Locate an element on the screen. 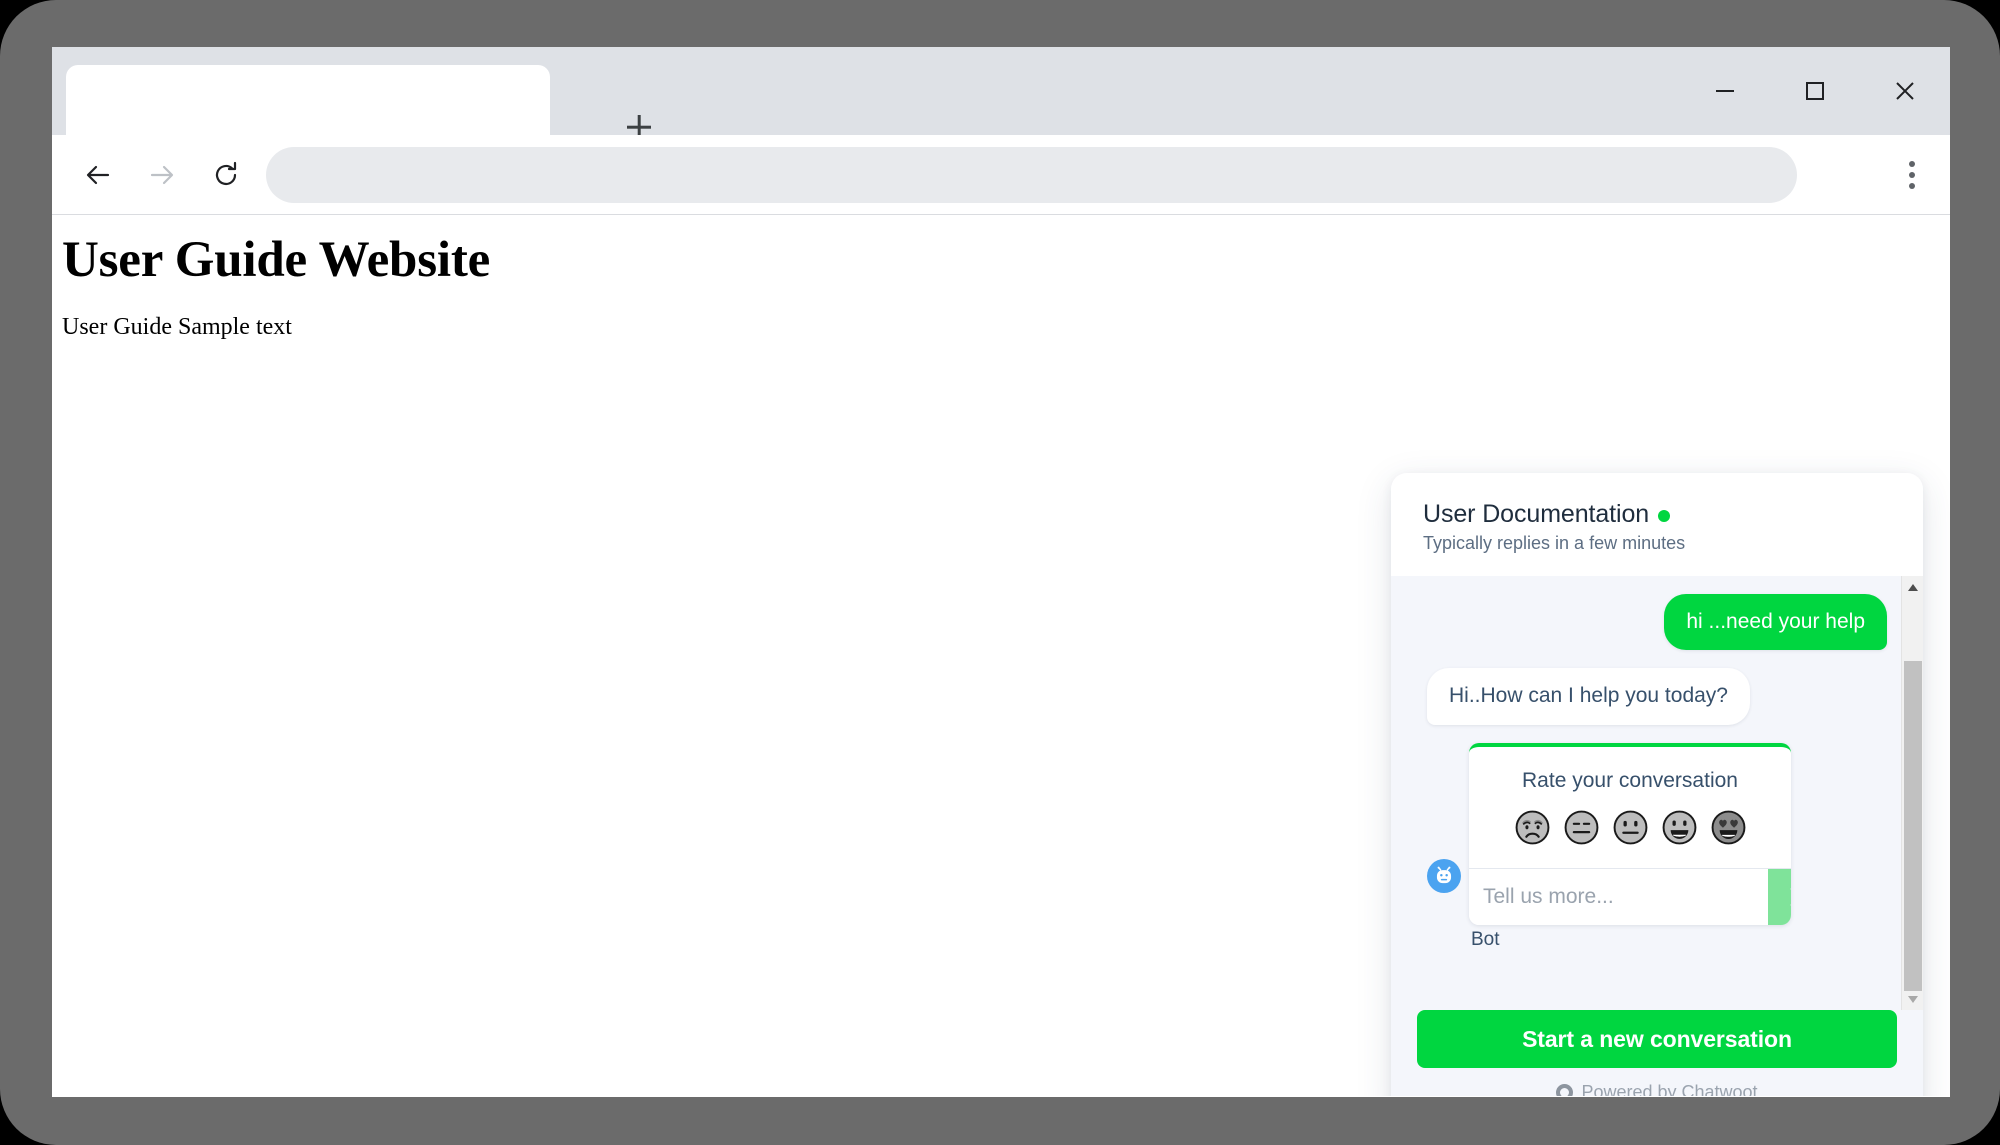  chat-widget-subtitle: Typically replies in a few minutes is located at coordinates (1554, 543).